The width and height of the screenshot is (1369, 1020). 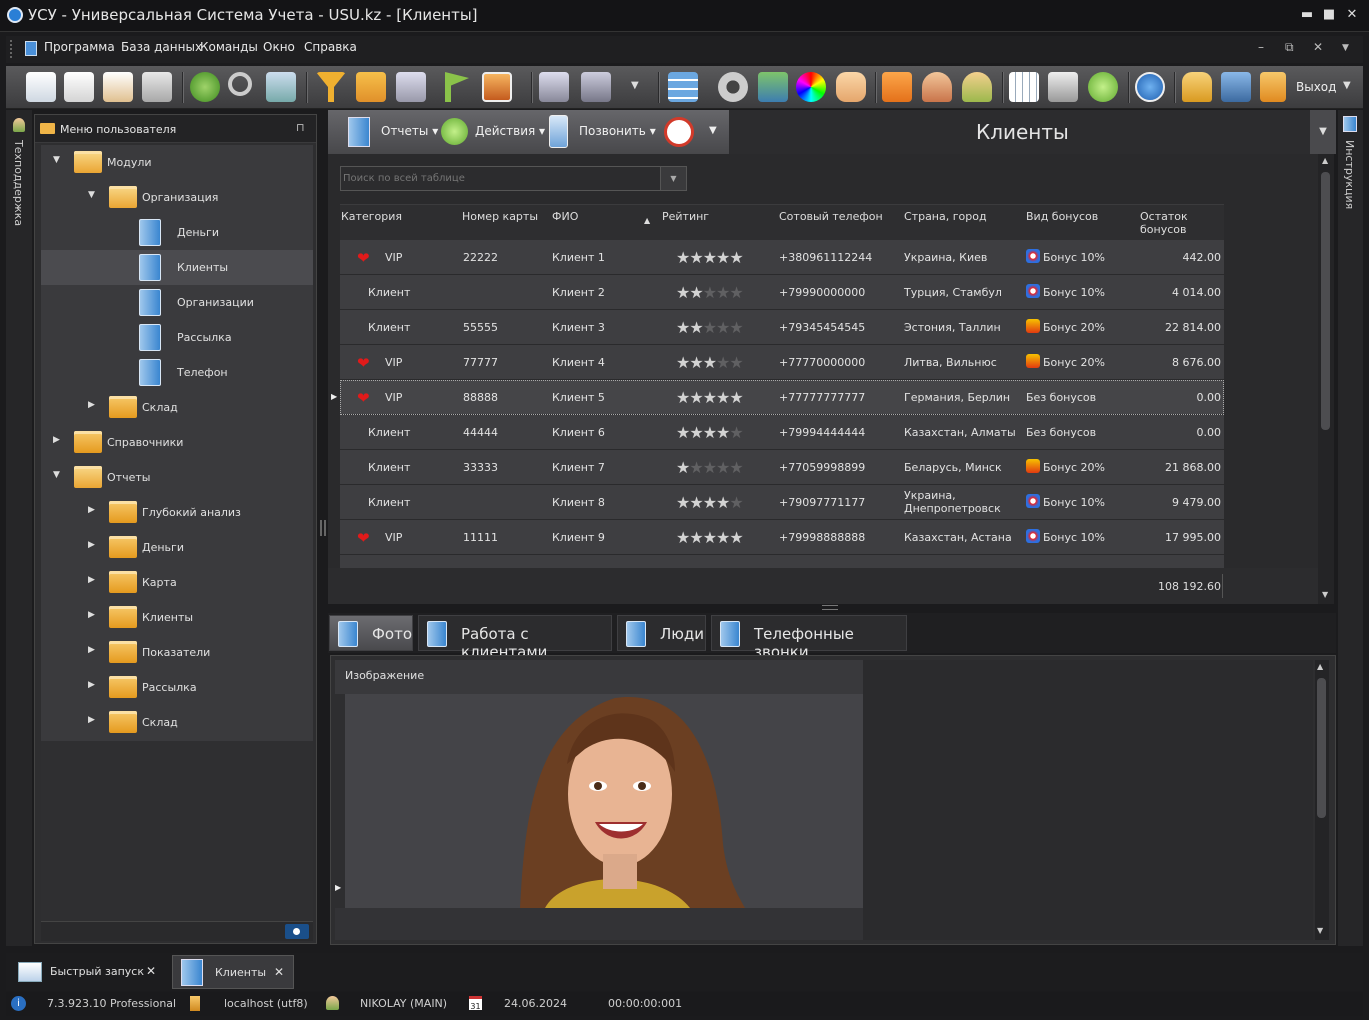 I want to click on users-icon, so click(x=977, y=87).